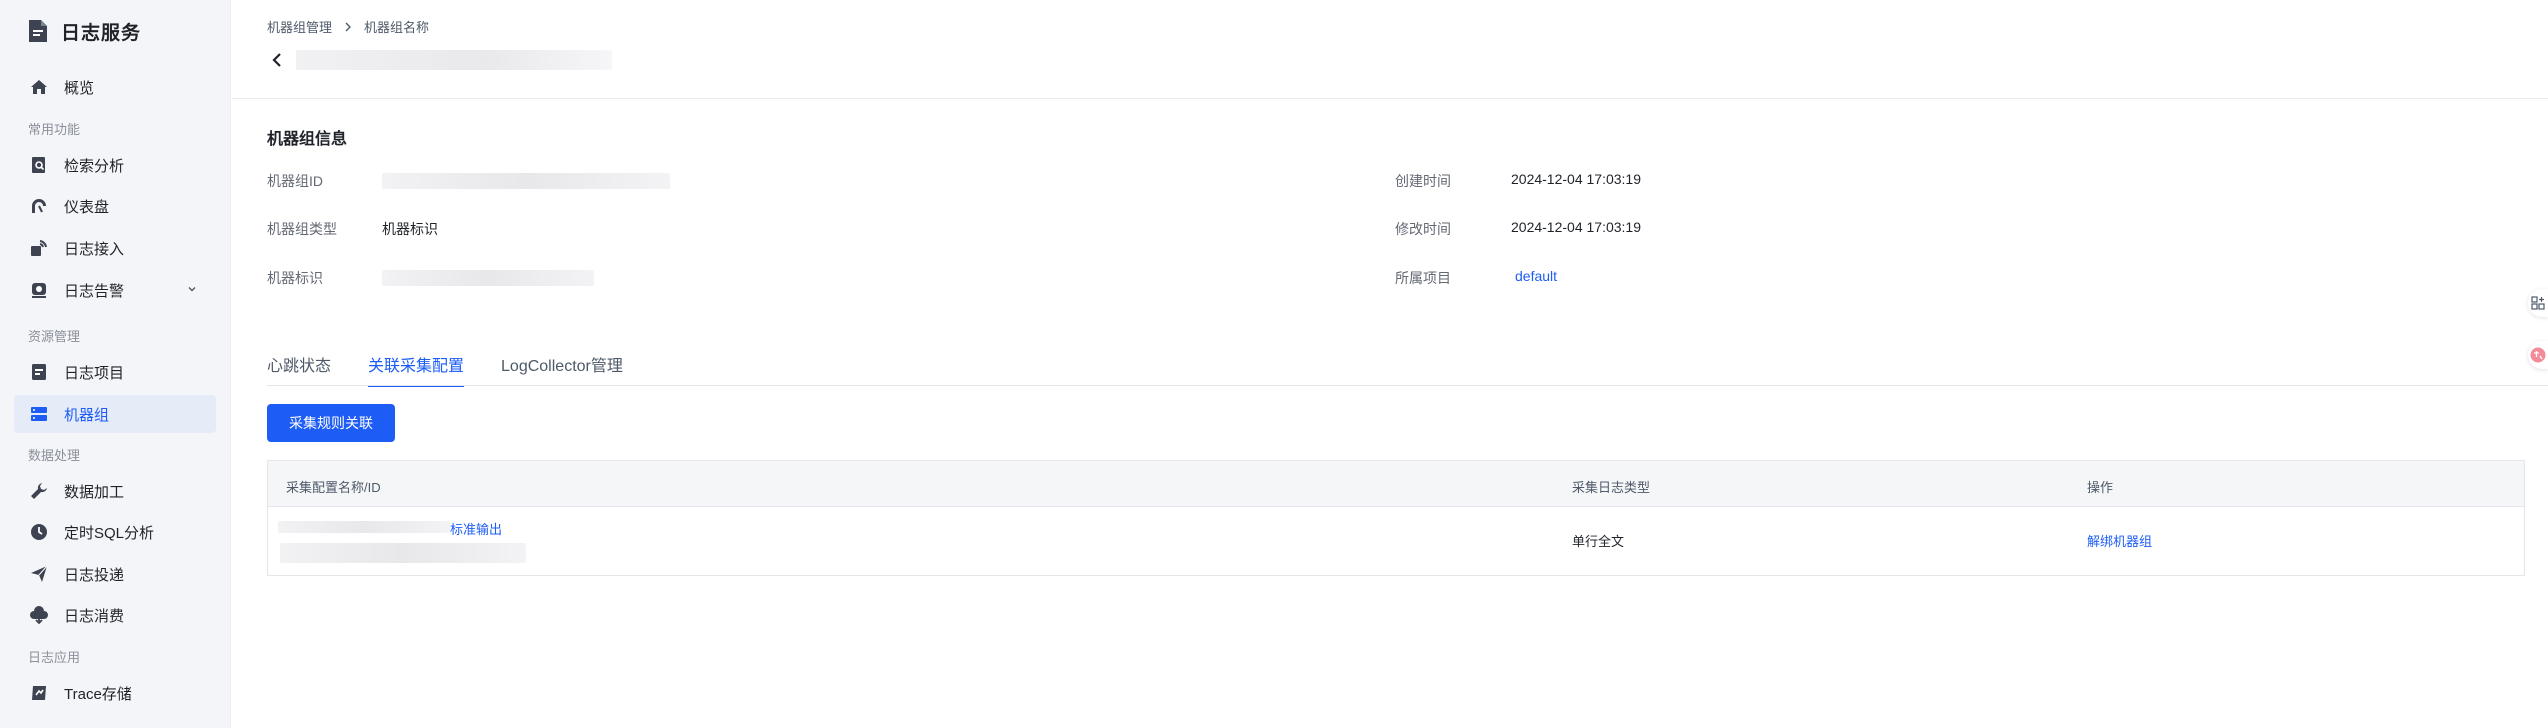  Describe the element at coordinates (410, 229) in the screenshot. I see `machine-group-type-value: 机器标识` at that location.